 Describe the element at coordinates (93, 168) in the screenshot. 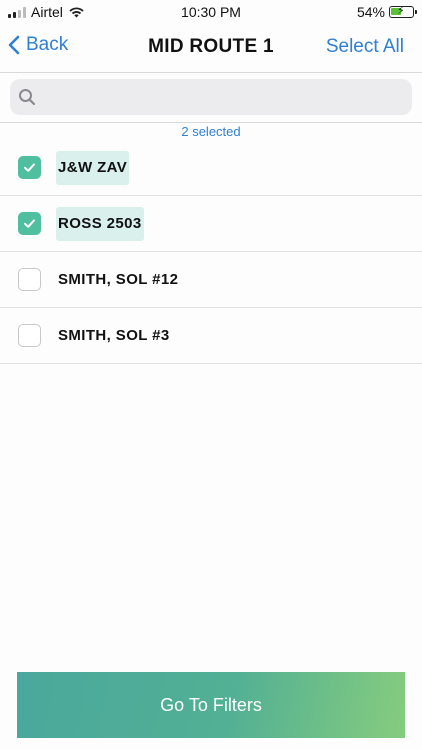

I see `list-item-label: J&W ZAV` at that location.